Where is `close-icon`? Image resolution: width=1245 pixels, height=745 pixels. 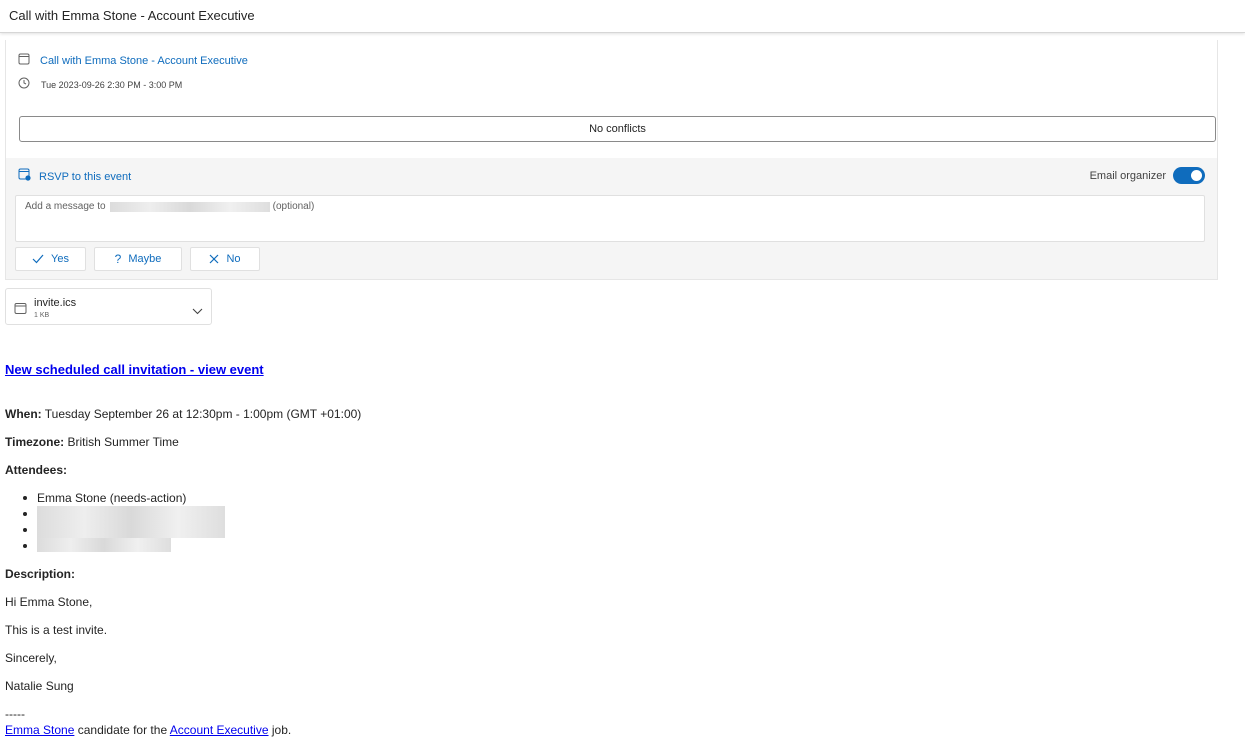
close-icon is located at coordinates (214, 259).